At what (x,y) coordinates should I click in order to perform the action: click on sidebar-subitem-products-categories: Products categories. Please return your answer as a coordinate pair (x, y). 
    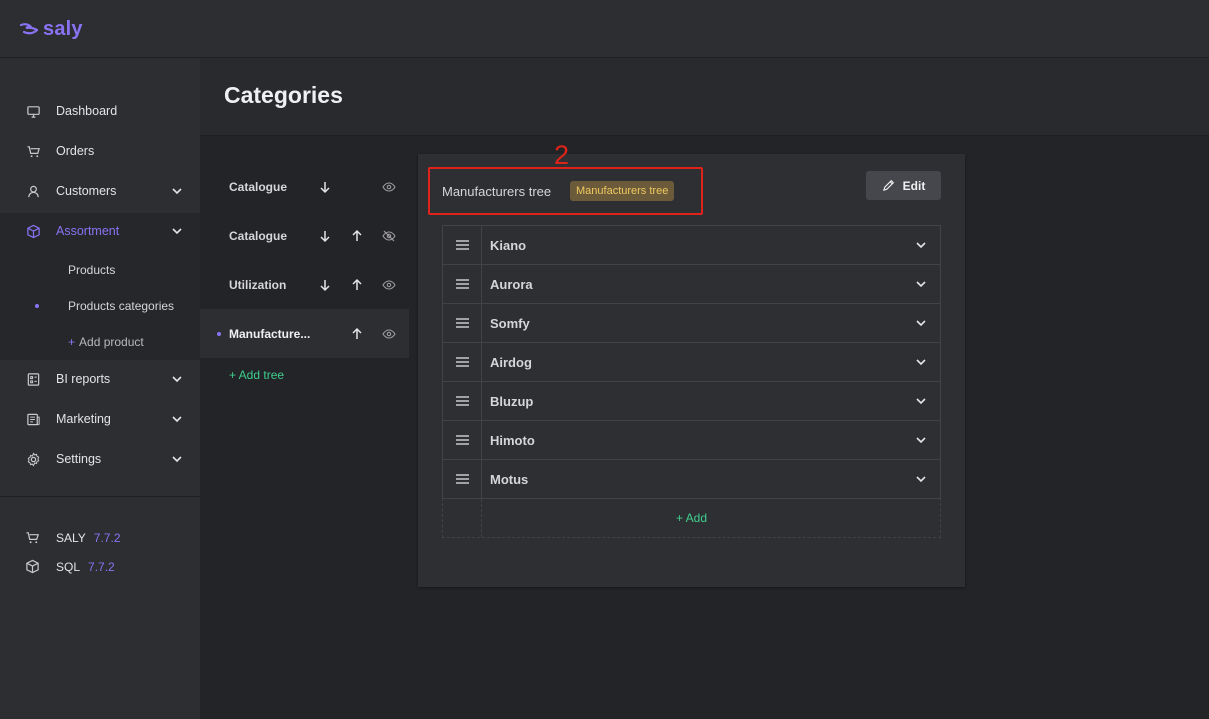
    Looking at the image, I should click on (121, 306).